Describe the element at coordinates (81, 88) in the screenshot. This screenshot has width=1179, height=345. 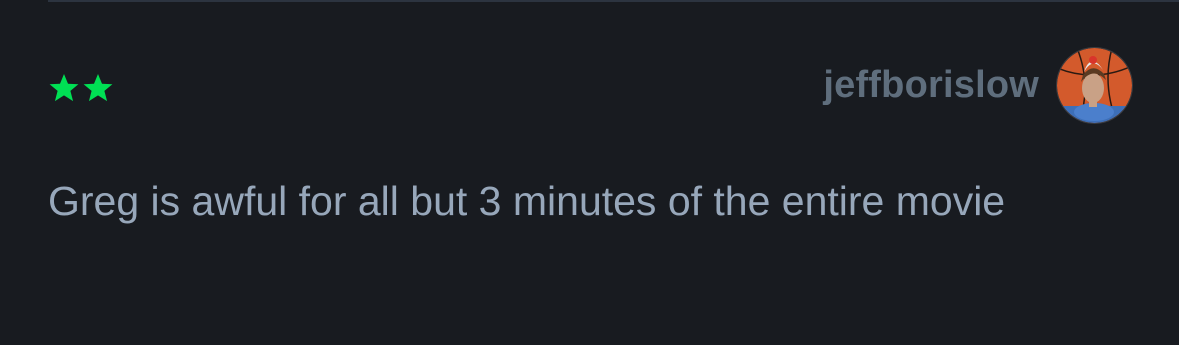
I see `star-rating` at that location.